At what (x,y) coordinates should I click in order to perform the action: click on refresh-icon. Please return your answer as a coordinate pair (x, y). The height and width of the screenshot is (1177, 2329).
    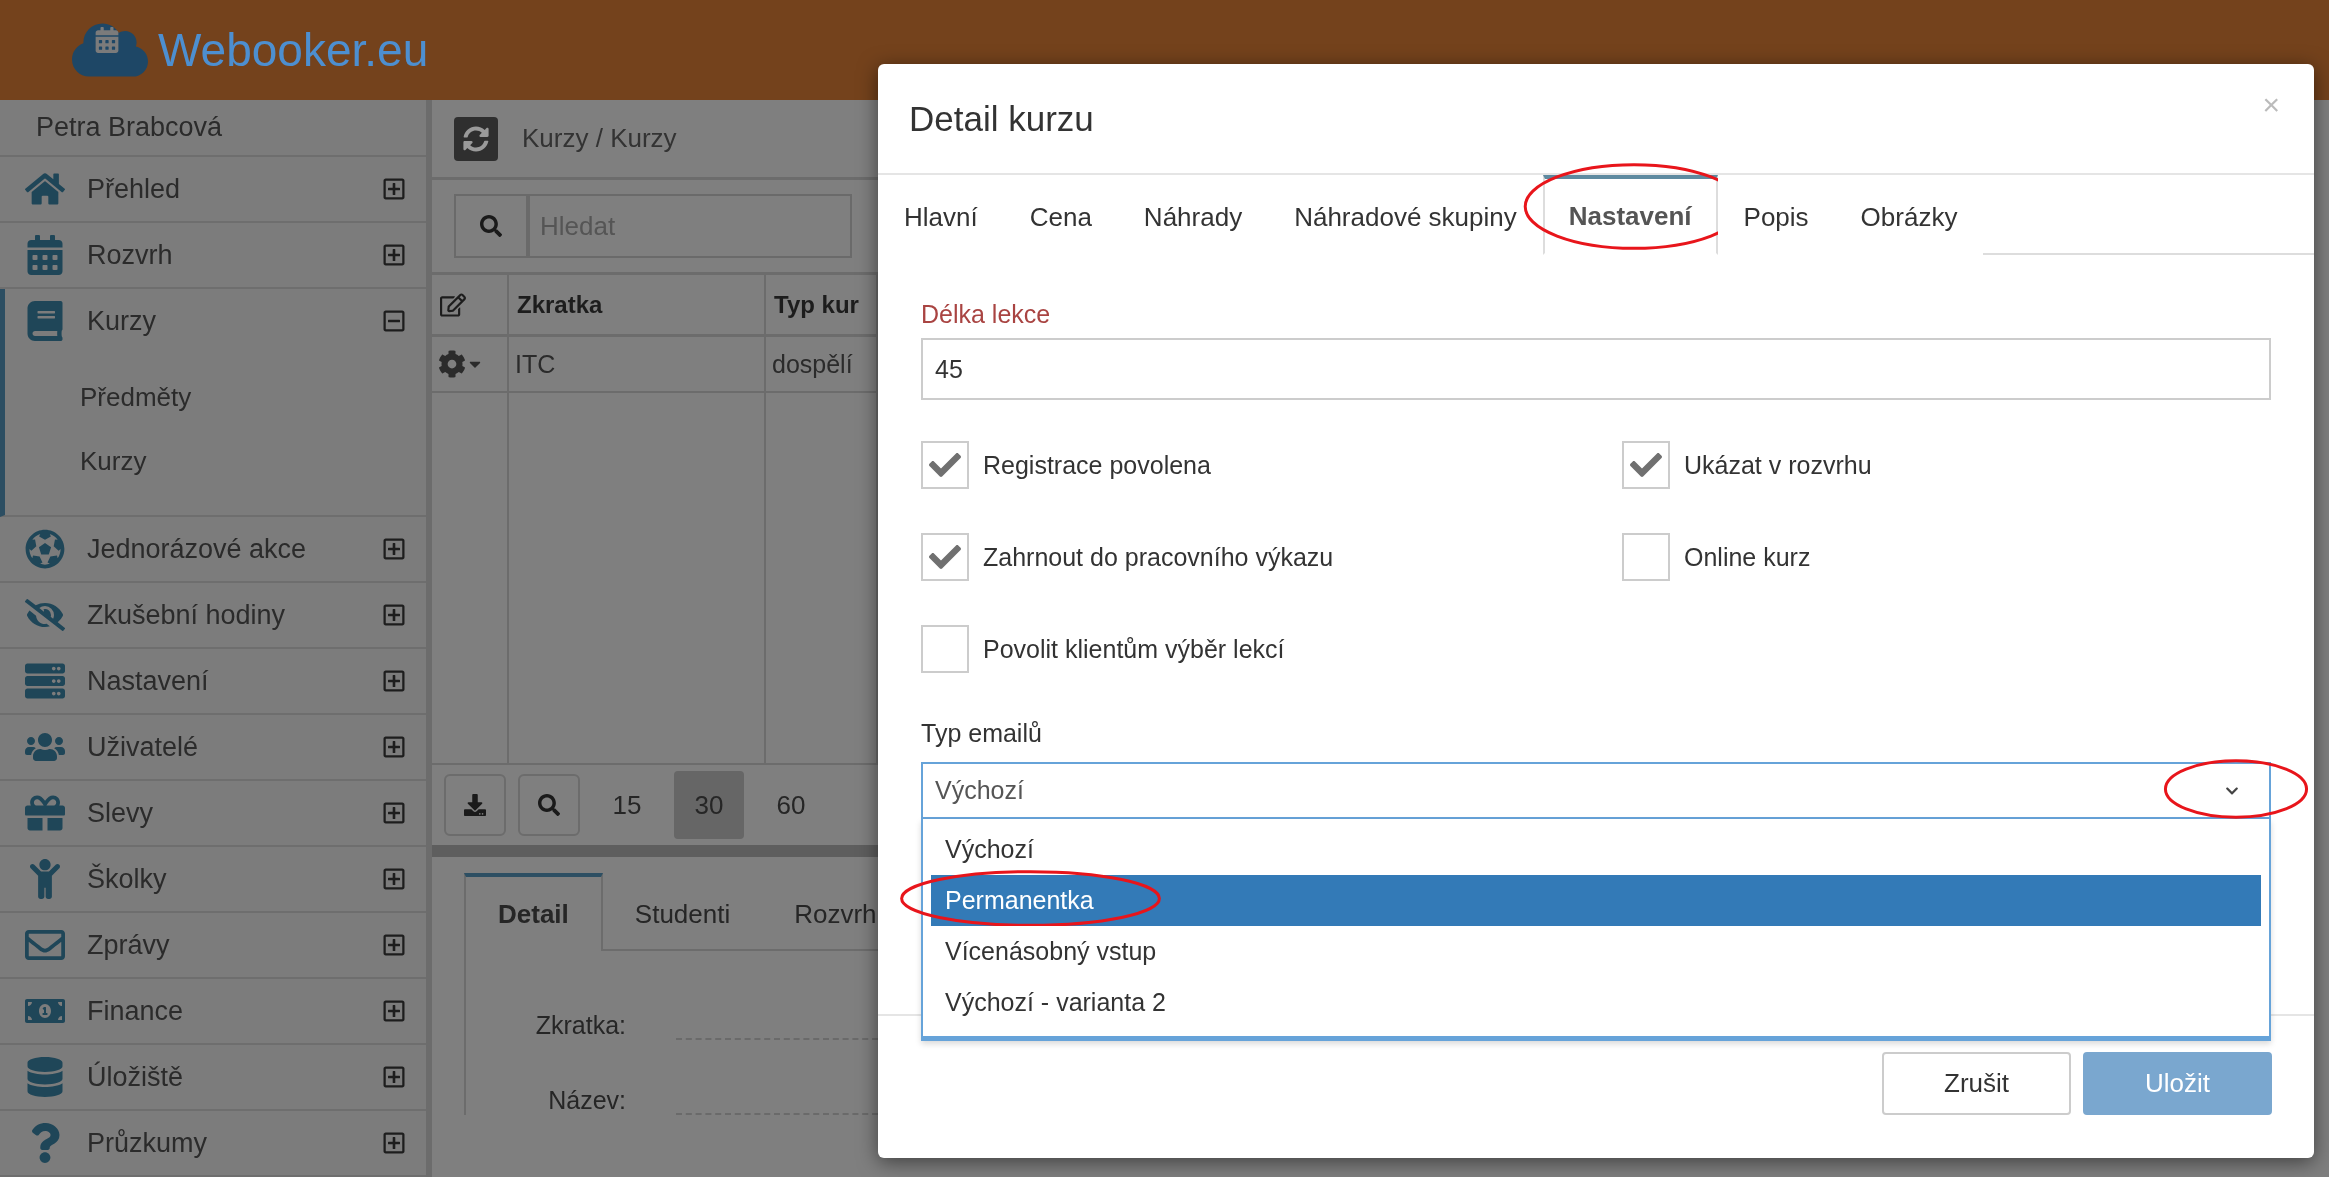
    Looking at the image, I should click on (476, 138).